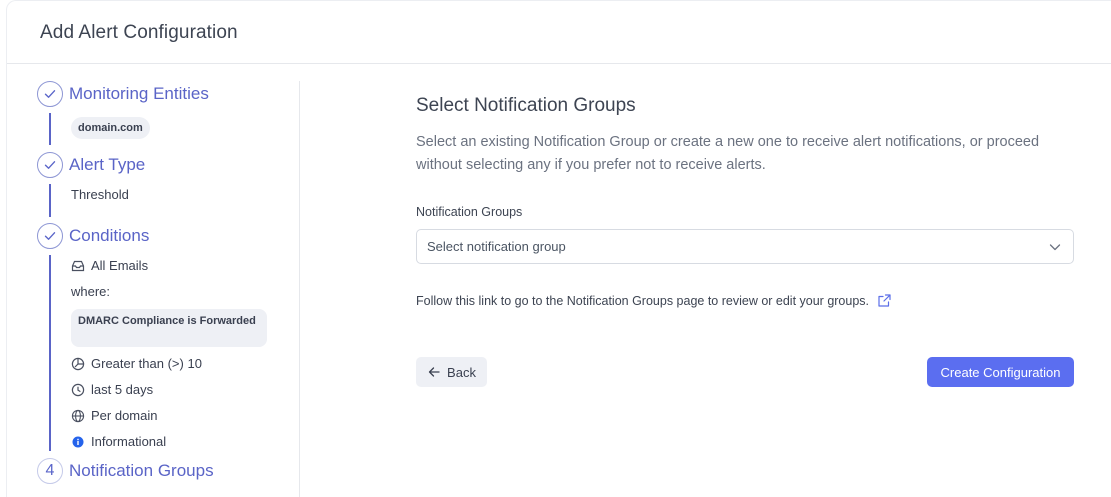  I want to click on step-label: Alert Type, so click(107, 164).